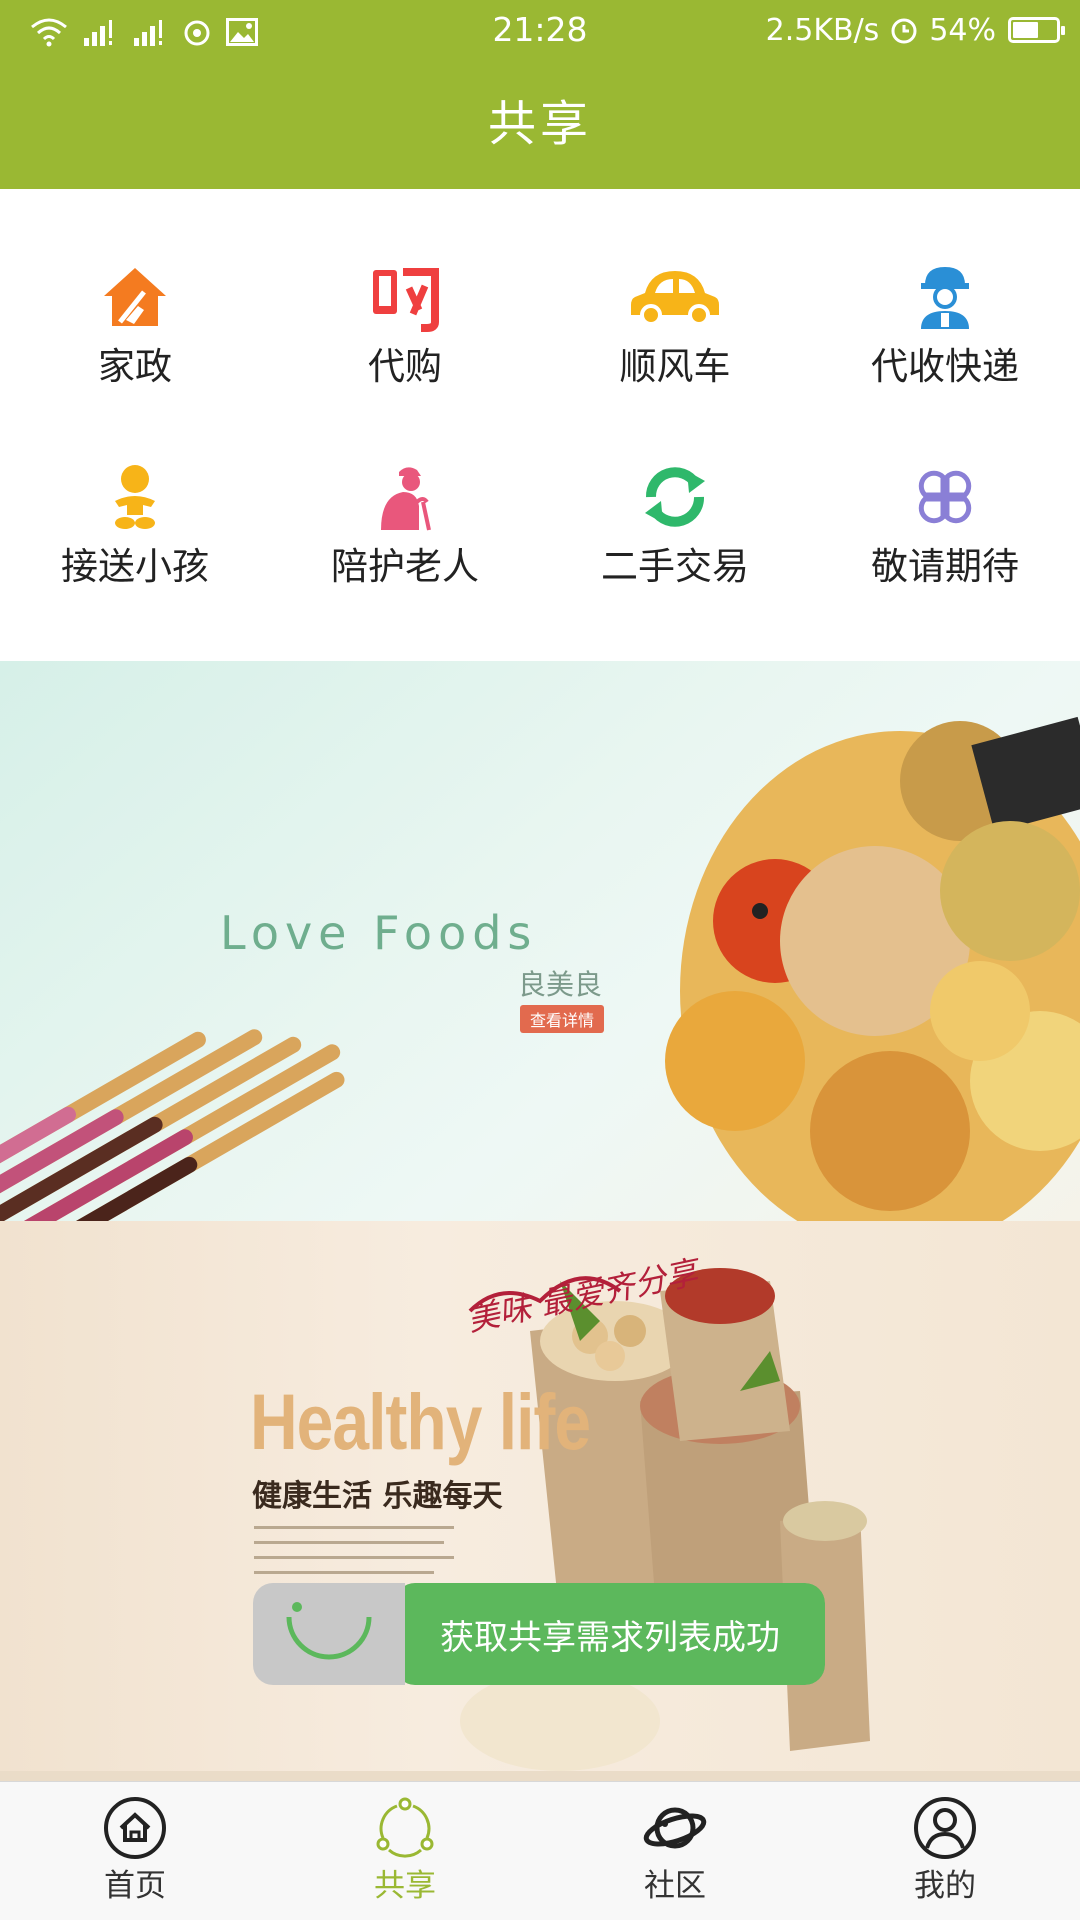 This screenshot has width=1080, height=1920. What do you see at coordinates (405, 297) in the screenshot?
I see `buy-char-icon` at bounding box center [405, 297].